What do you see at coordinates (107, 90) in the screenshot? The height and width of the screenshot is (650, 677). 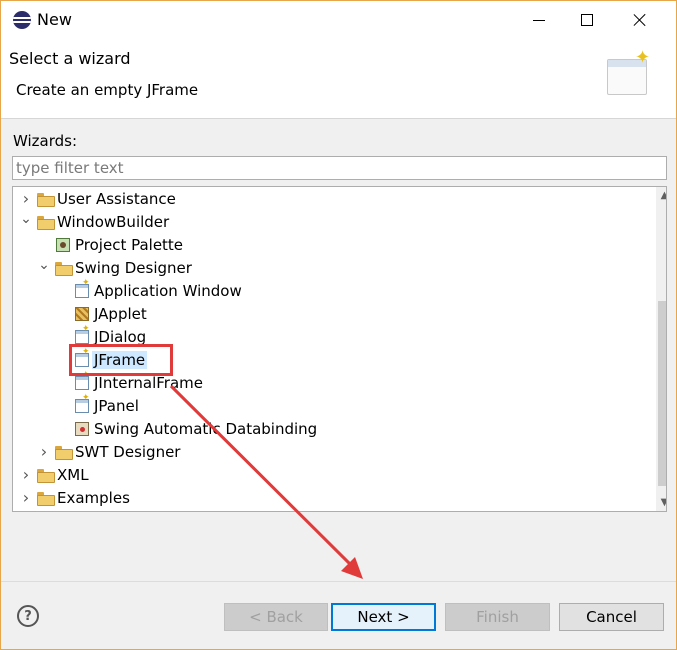 I see `page-description: Create an empty JFrame` at bounding box center [107, 90].